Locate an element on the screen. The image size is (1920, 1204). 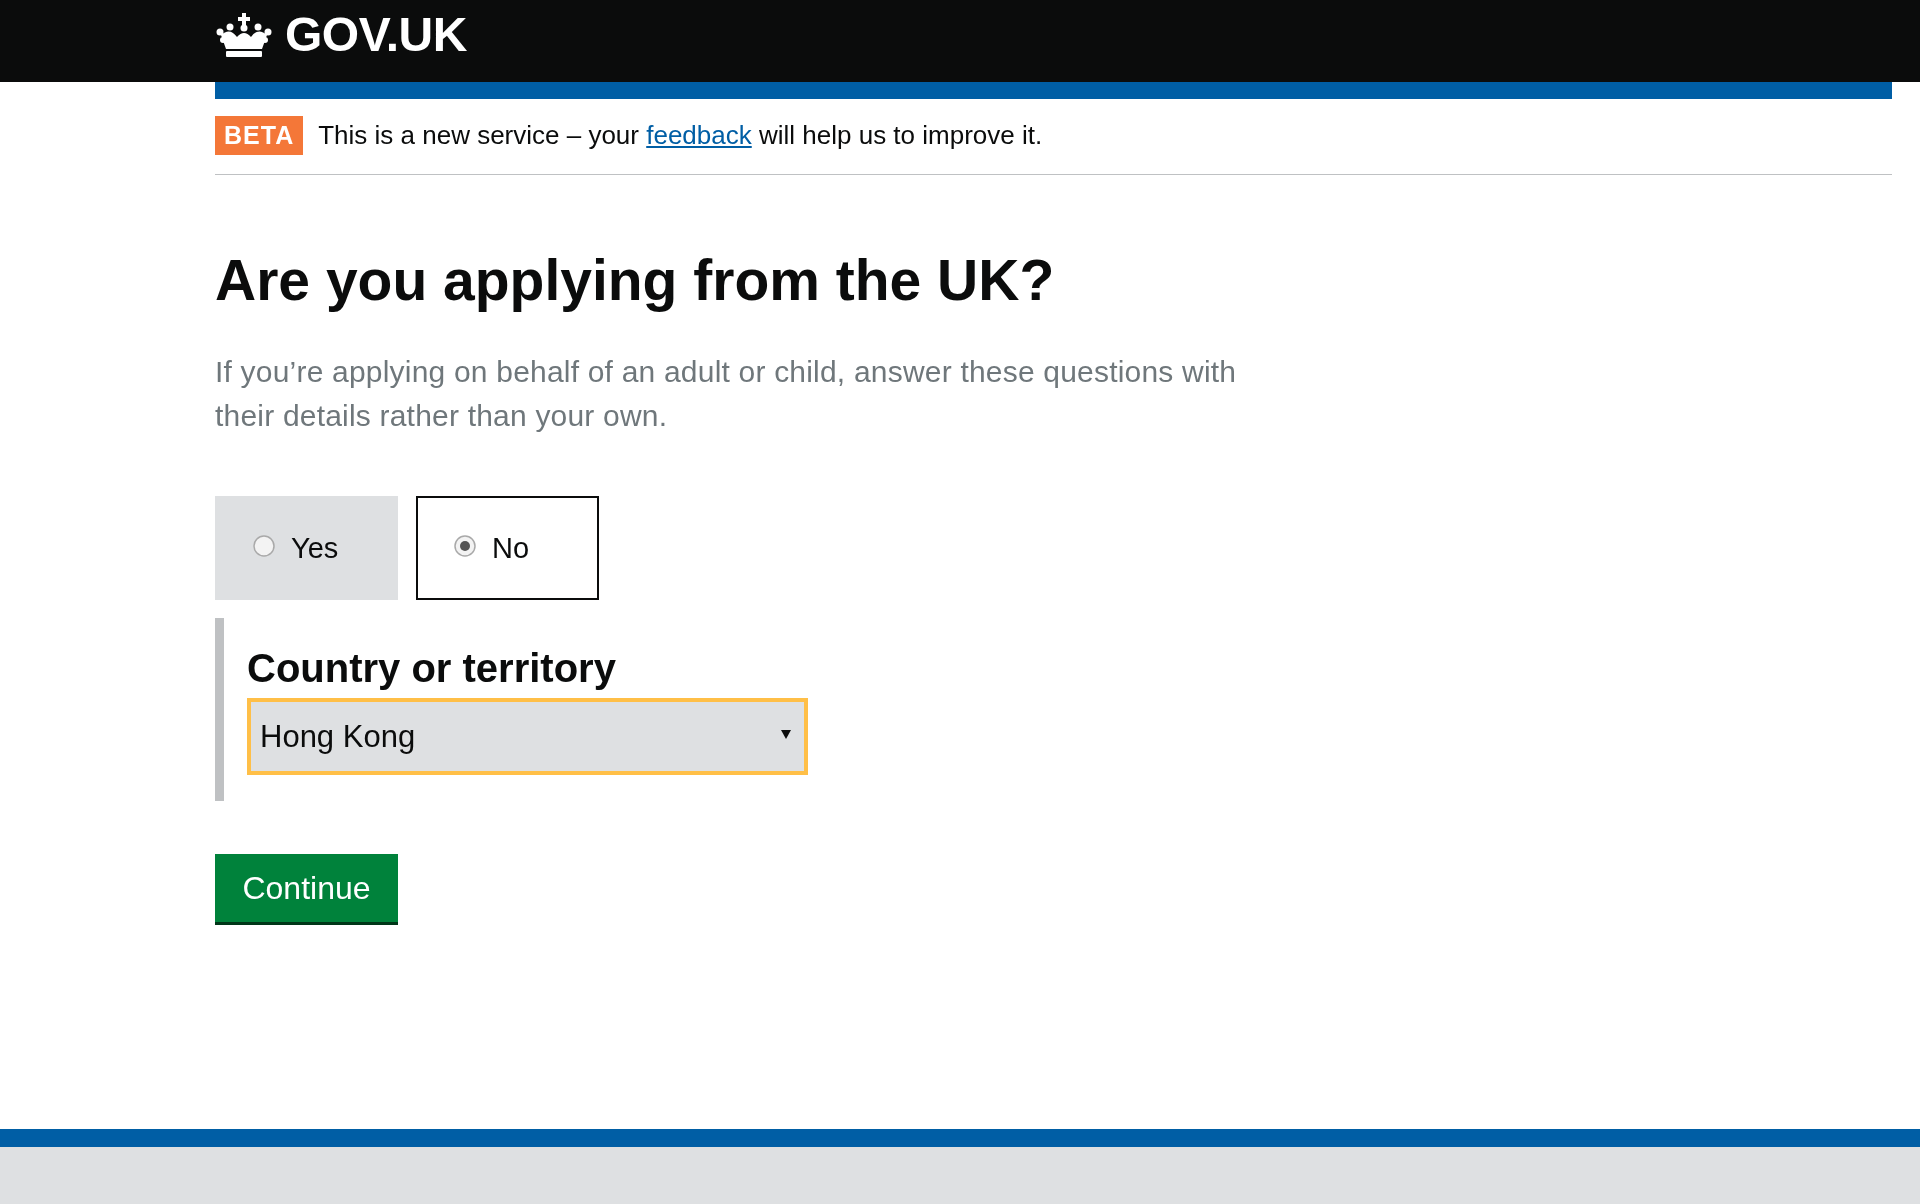
phase-banner-text: This is a new service – your feedback will help us to improve it. is located at coordinates (680, 135).